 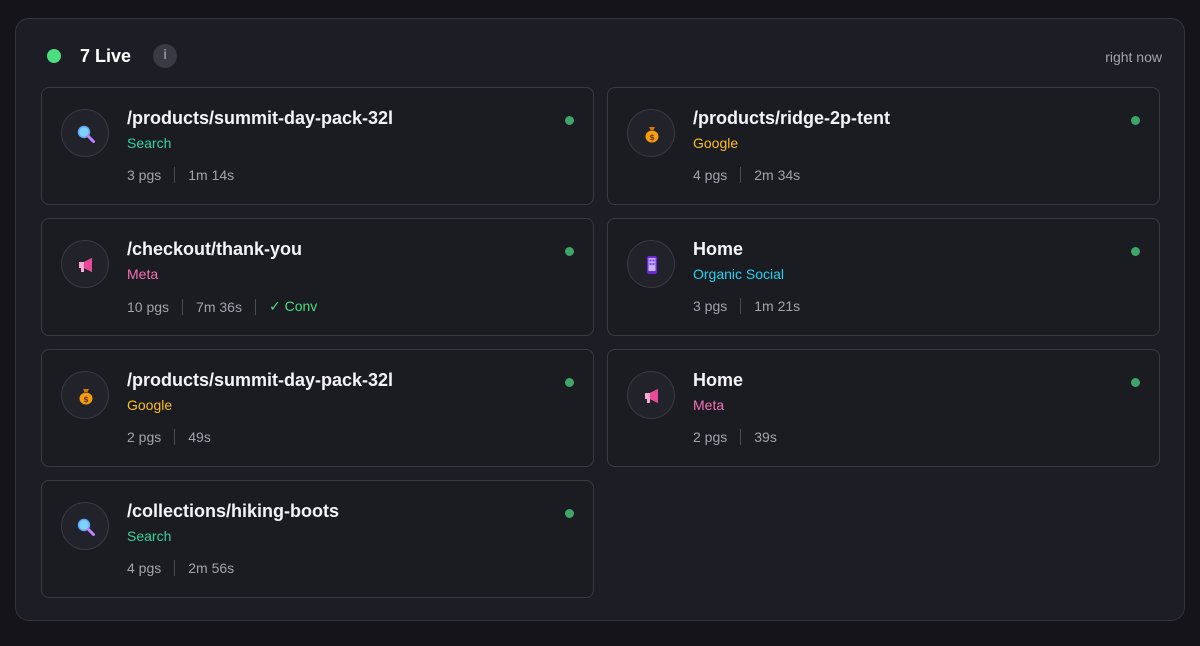 I want to click on updated-timestamp: right now, so click(x=1133, y=57).